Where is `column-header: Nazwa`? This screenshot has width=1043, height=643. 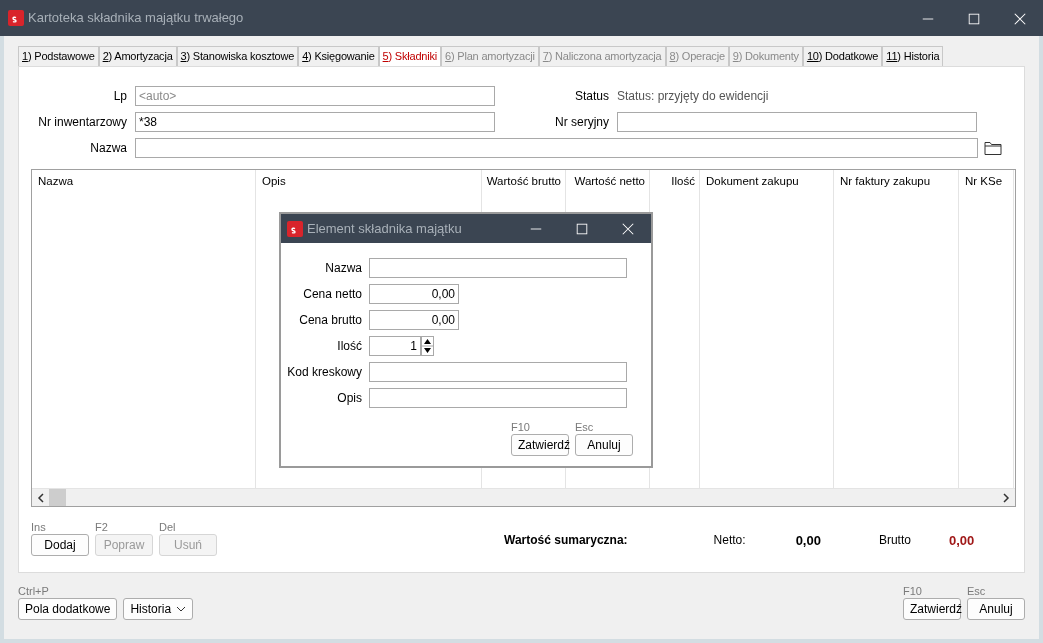
column-header: Nazwa is located at coordinates (56, 181).